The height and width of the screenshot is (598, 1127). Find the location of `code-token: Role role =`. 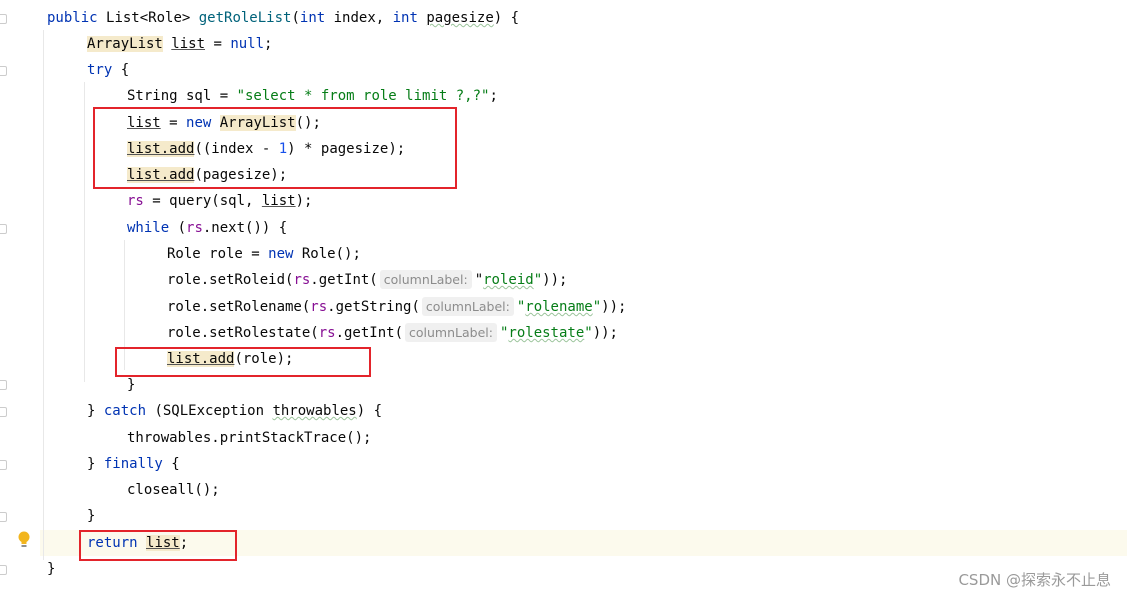

code-token: Role role = is located at coordinates (218, 254).